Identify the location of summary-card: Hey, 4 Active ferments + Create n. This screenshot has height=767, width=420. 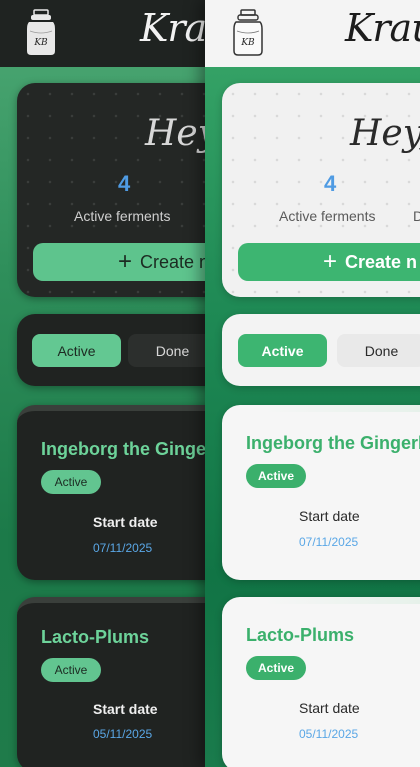
(111, 190).